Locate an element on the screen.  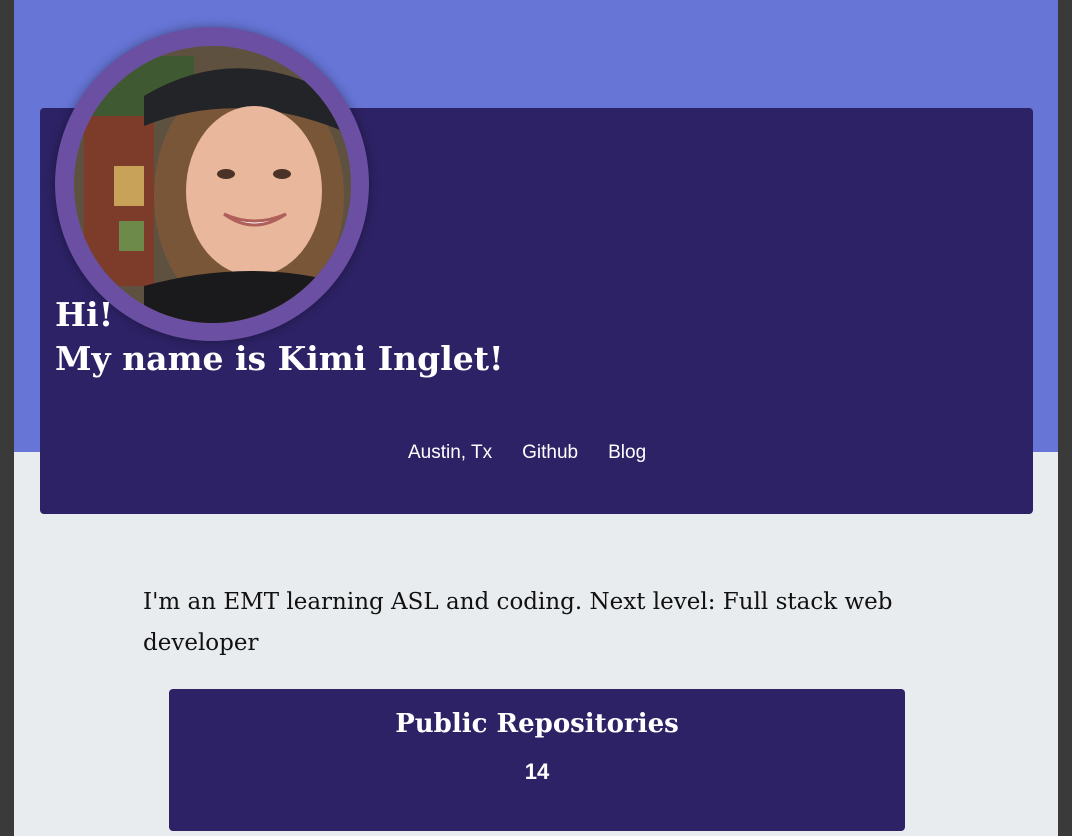
avatar is located at coordinates (212, 184).